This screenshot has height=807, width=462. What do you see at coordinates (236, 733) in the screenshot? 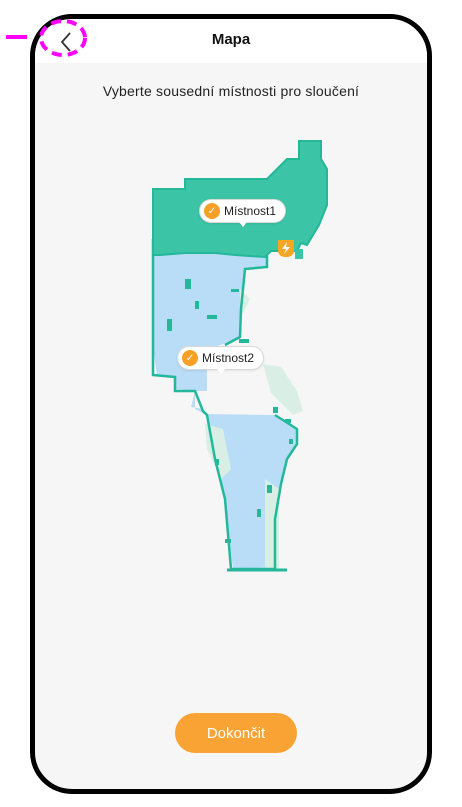
I see `finish-button: Dokončit` at bounding box center [236, 733].